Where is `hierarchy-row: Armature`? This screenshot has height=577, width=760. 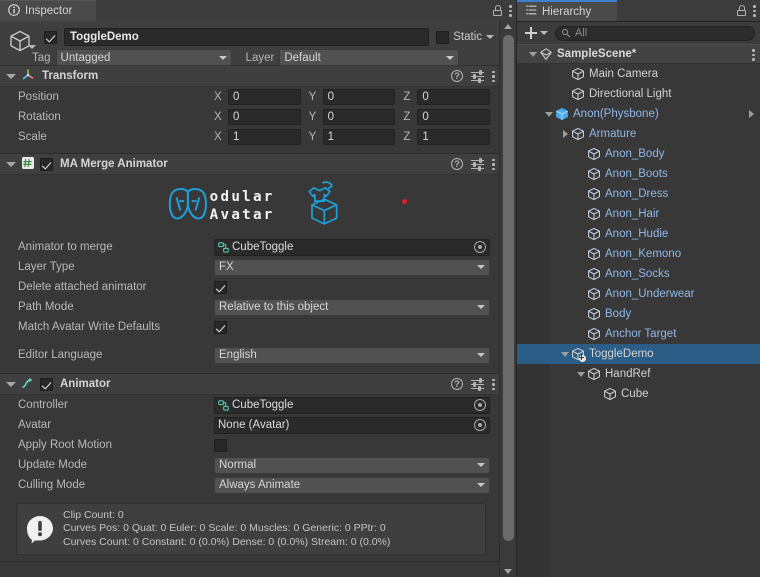
hierarchy-row: Armature is located at coordinates (638, 134).